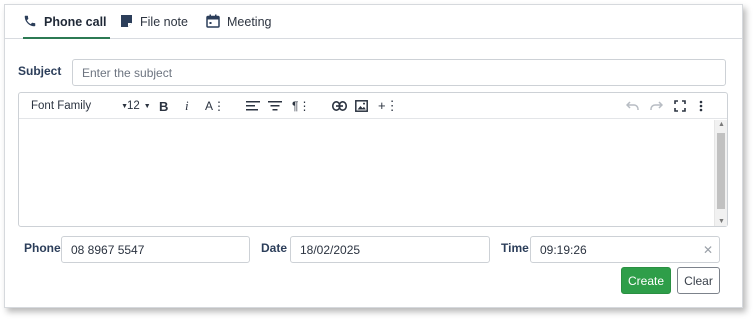 This screenshot has height=323, width=754. What do you see at coordinates (680, 106) in the screenshot?
I see `fullscreen-icon` at bounding box center [680, 106].